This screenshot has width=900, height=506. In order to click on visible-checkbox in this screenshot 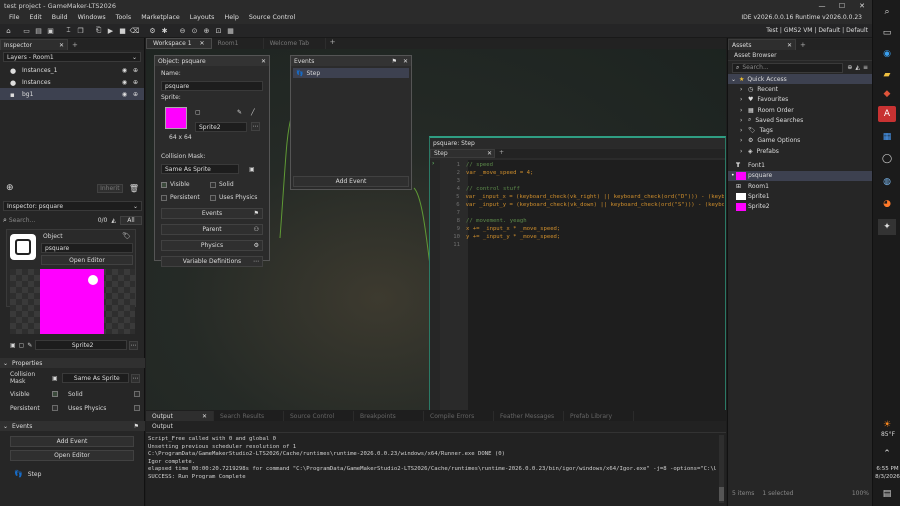, I will do `click(55, 394)`.